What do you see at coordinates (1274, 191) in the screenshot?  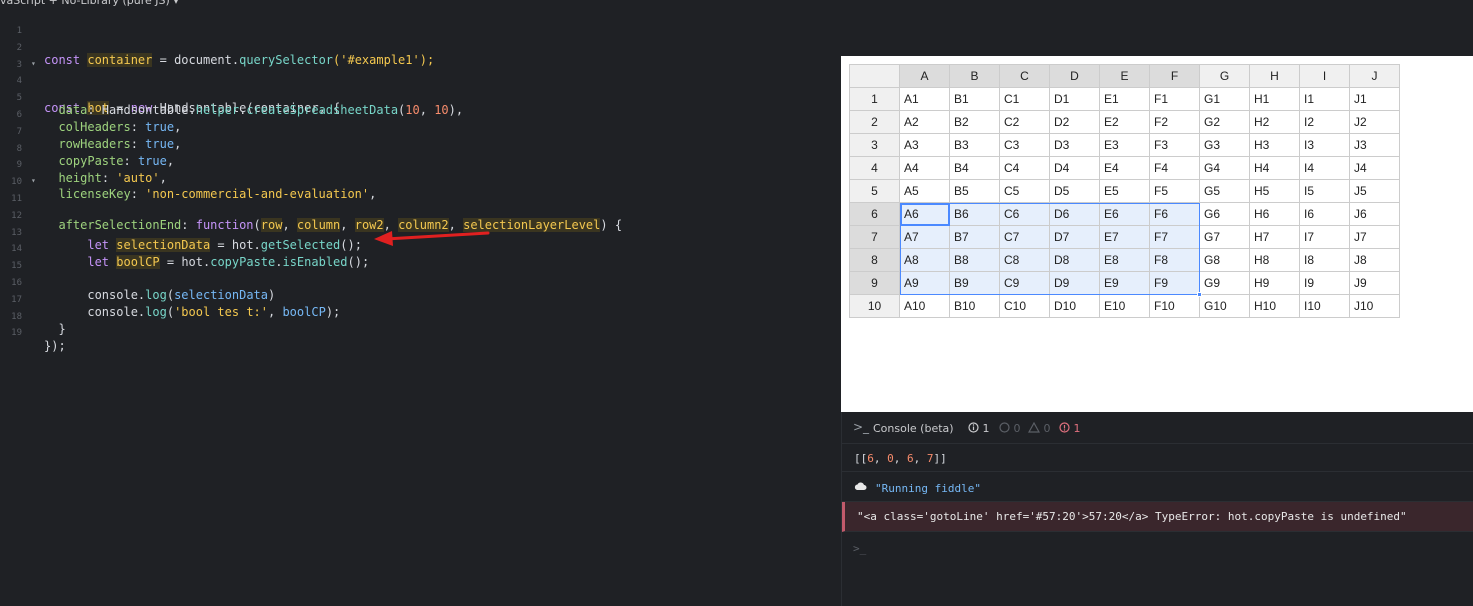 I see `table-cell: H5` at bounding box center [1274, 191].